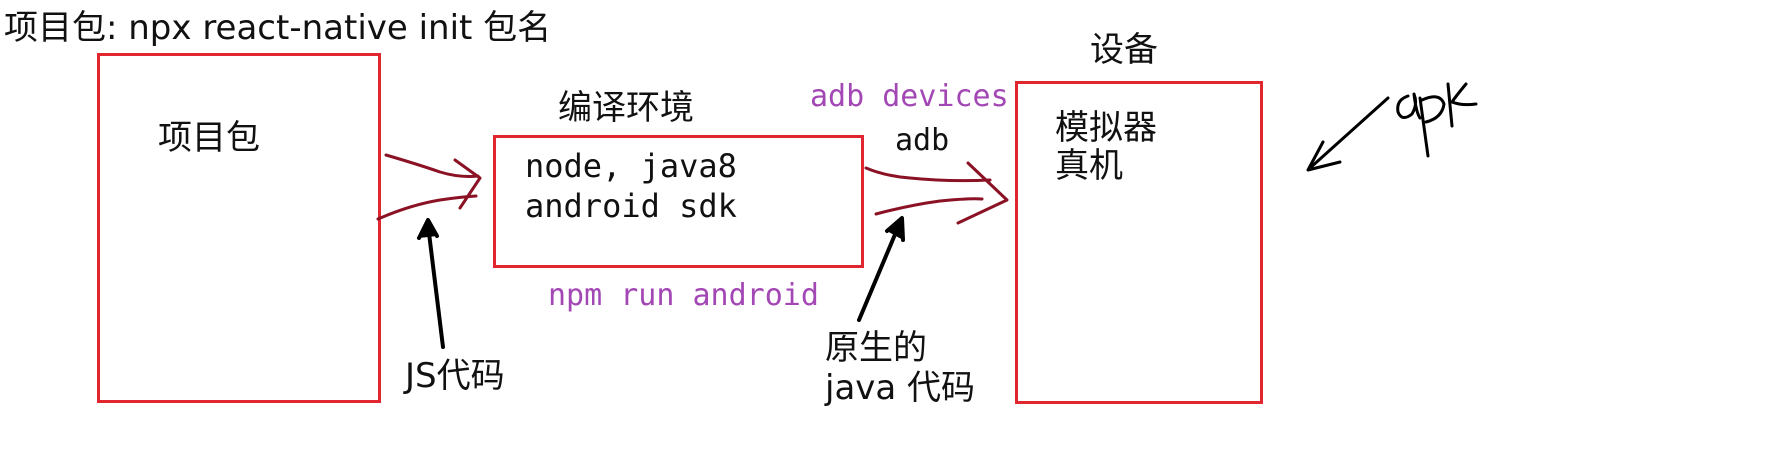  Describe the element at coordinates (982, 193) in the screenshot. I see `native-flow-arrowhead` at that location.